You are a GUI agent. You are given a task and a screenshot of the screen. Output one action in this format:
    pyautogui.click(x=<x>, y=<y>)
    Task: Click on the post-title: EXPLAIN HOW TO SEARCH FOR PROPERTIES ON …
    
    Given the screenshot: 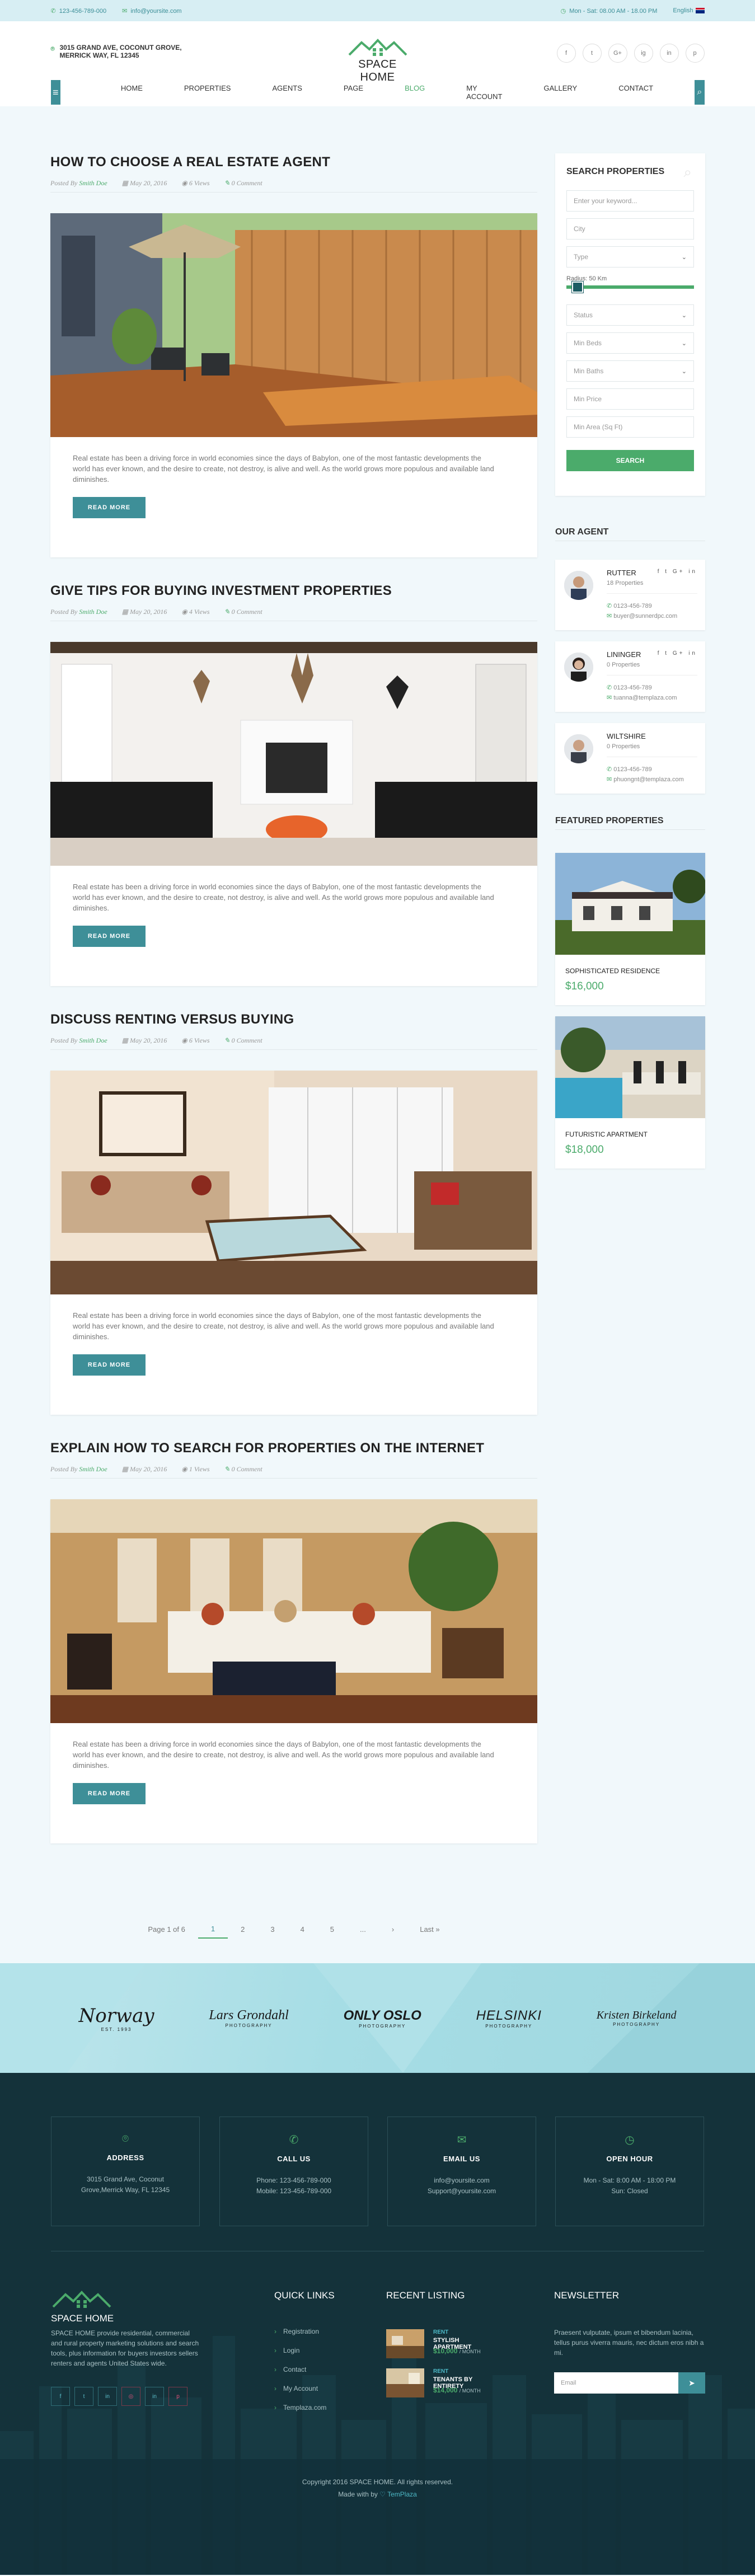 What is the action you would take?
    pyautogui.click(x=294, y=1448)
    